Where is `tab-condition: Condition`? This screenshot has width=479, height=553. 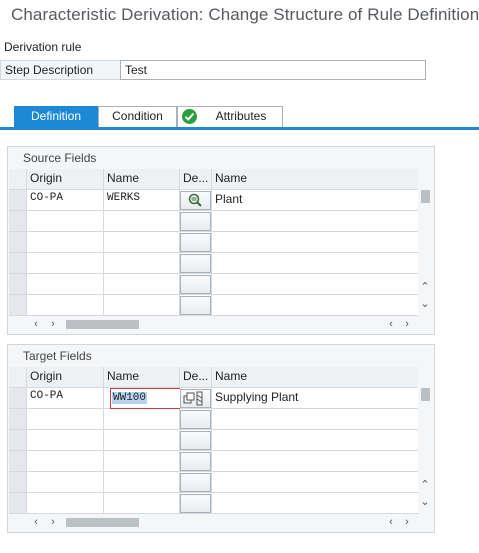
tab-condition: Condition is located at coordinates (137, 116).